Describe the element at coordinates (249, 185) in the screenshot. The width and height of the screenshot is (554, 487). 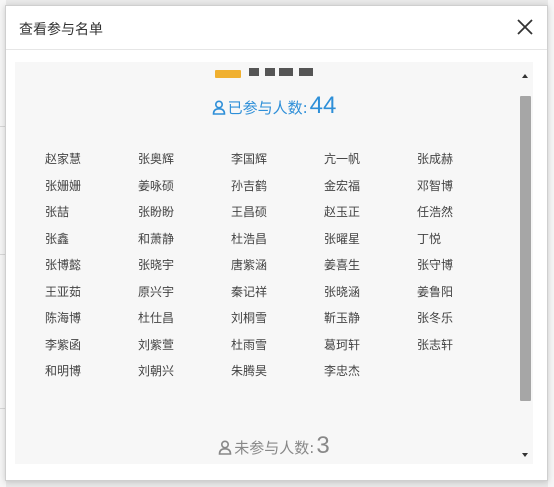
I see `participant-name: 孙吉鹤` at that location.